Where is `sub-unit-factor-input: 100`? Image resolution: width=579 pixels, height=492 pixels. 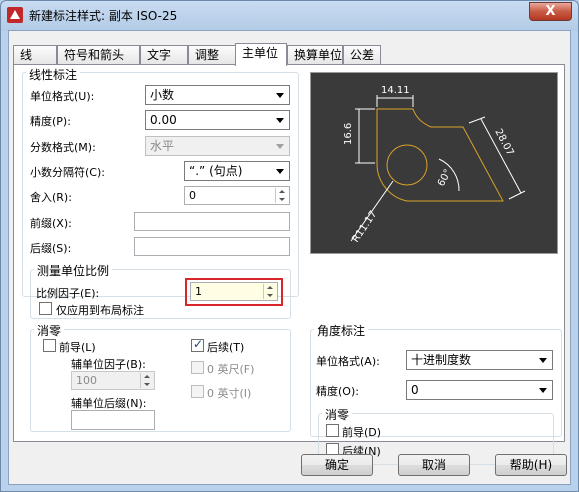 sub-unit-factor-input: 100 is located at coordinates (113, 380).